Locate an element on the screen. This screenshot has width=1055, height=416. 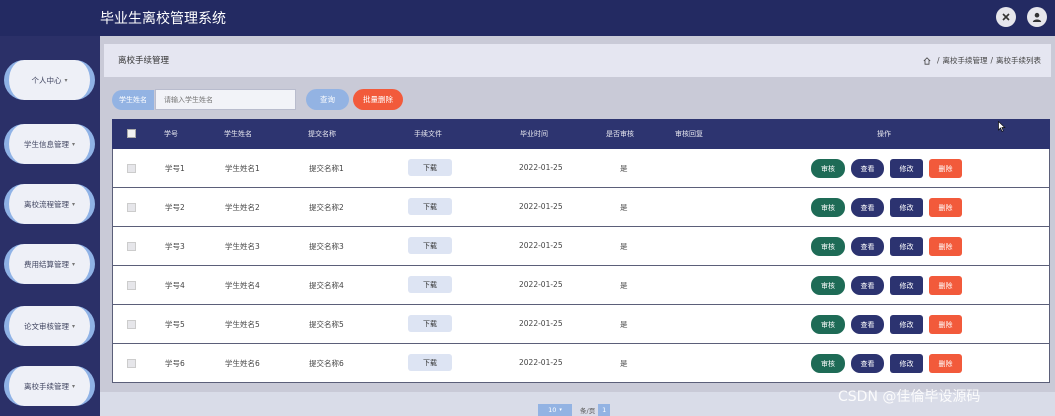
search-input is located at coordinates (225, 99).